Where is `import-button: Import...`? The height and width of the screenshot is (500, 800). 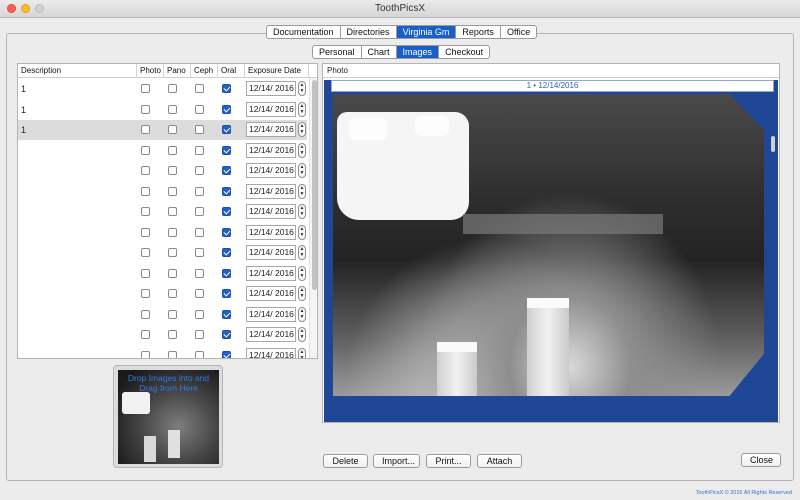 import-button: Import... is located at coordinates (396, 461).